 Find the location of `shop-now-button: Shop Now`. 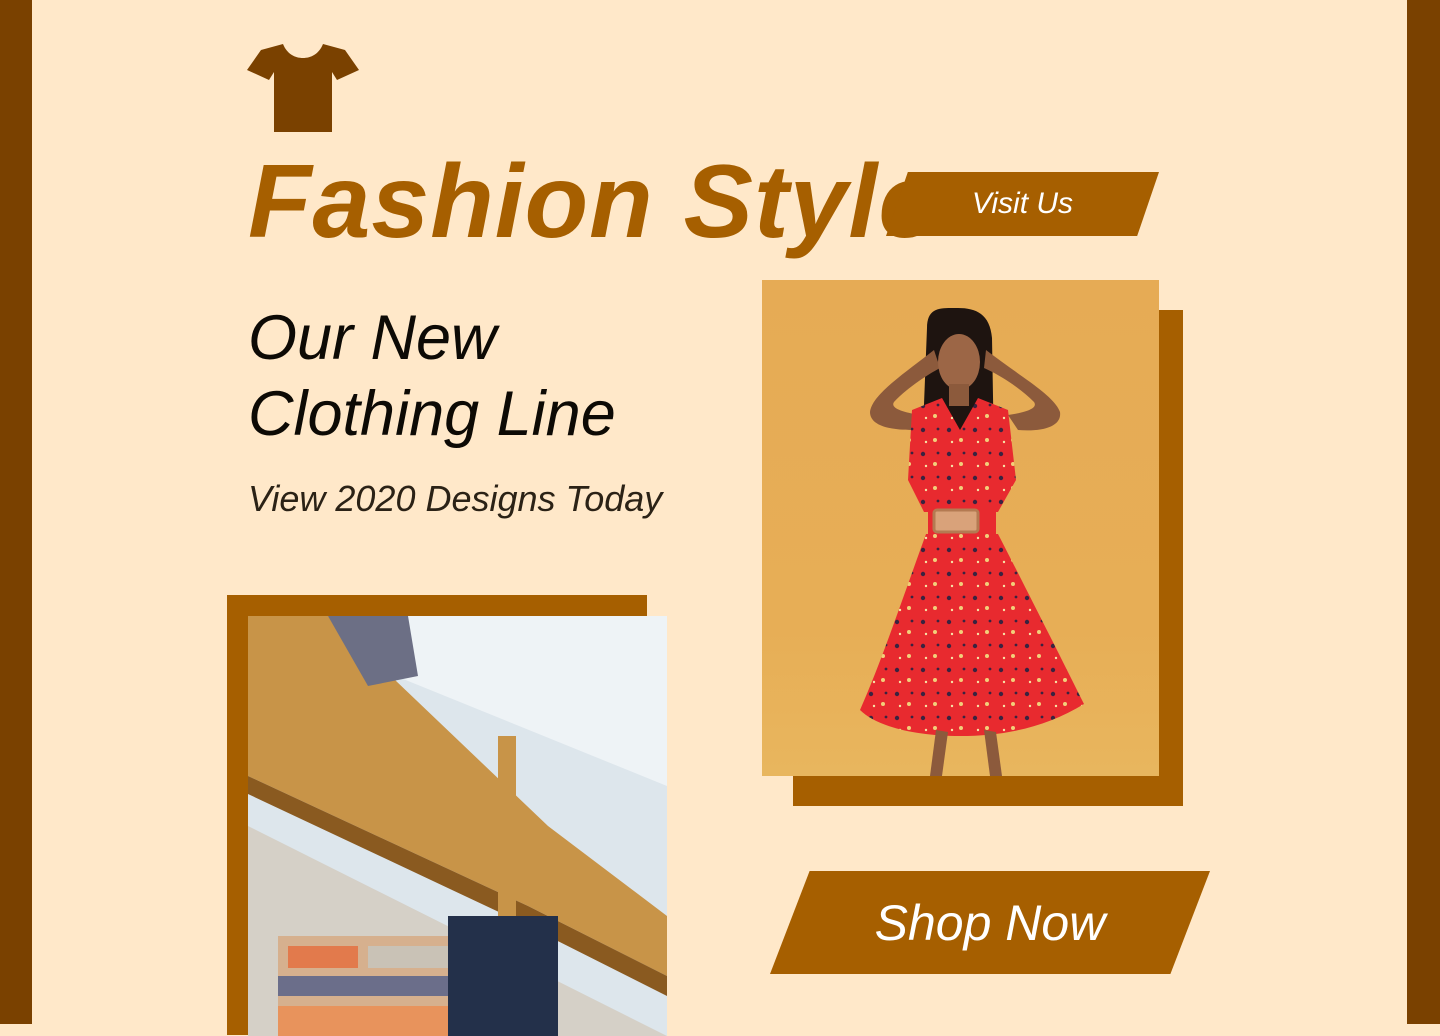

shop-now-button: Shop Now is located at coordinates (990, 922).